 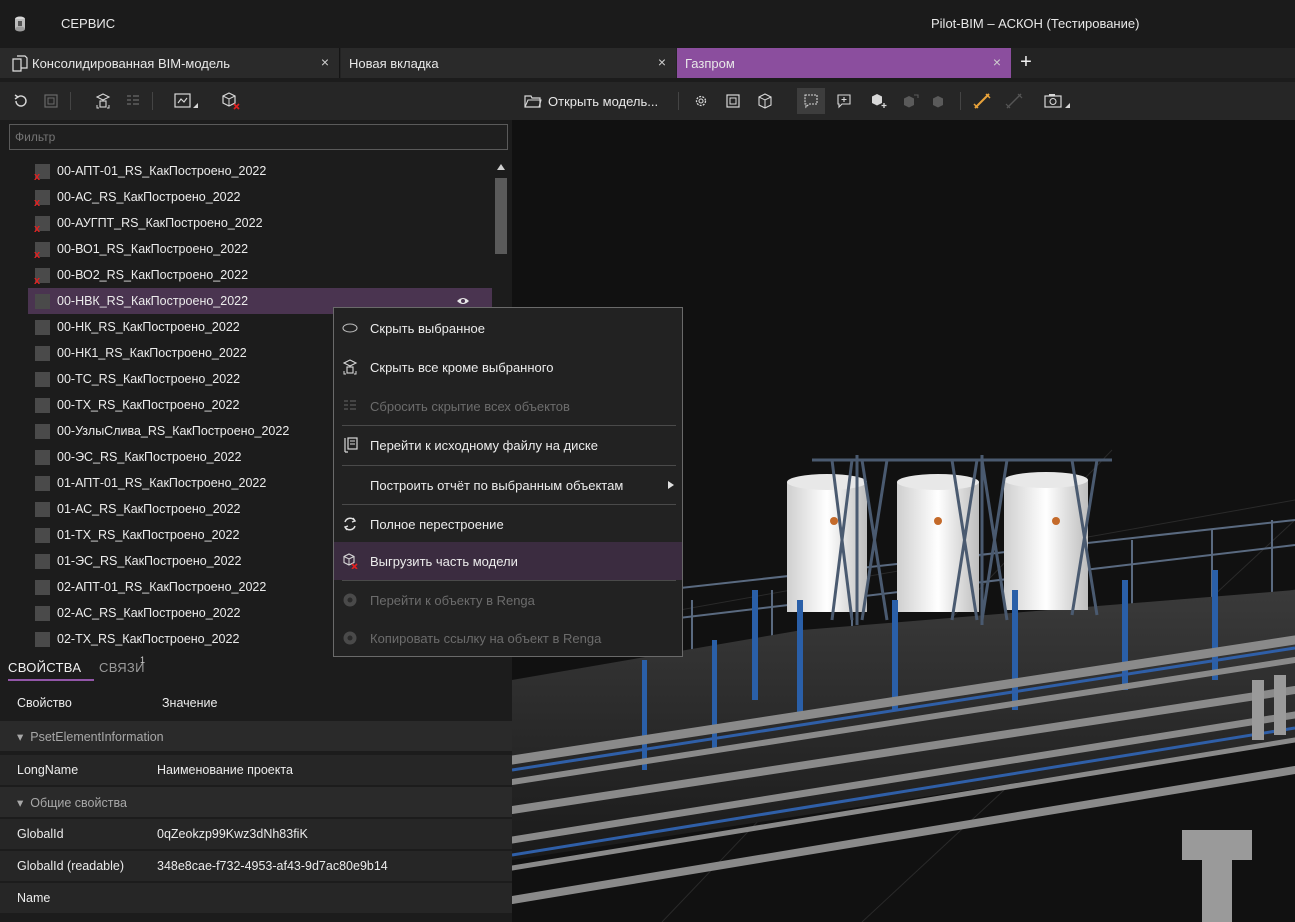 What do you see at coordinates (232, 834) in the screenshot?
I see `property-value: 0qZeokzp99Kwz3dNh83fiK` at bounding box center [232, 834].